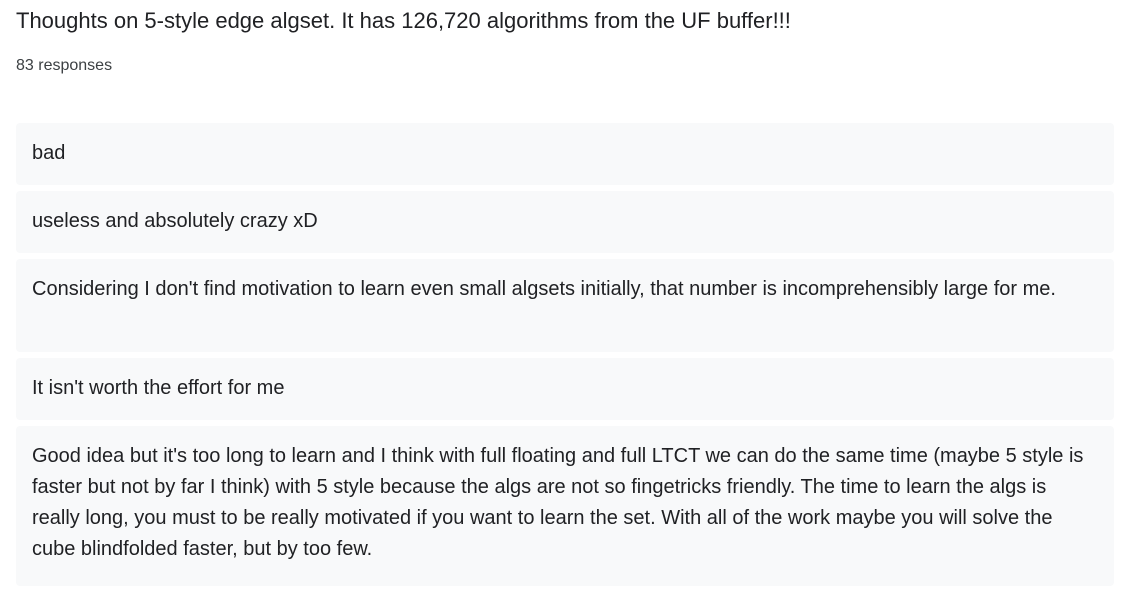 Image resolution: width=1129 pixels, height=592 pixels. What do you see at coordinates (565, 222) in the screenshot?
I see `response-item: useless and absolutely crazy xD` at bounding box center [565, 222].